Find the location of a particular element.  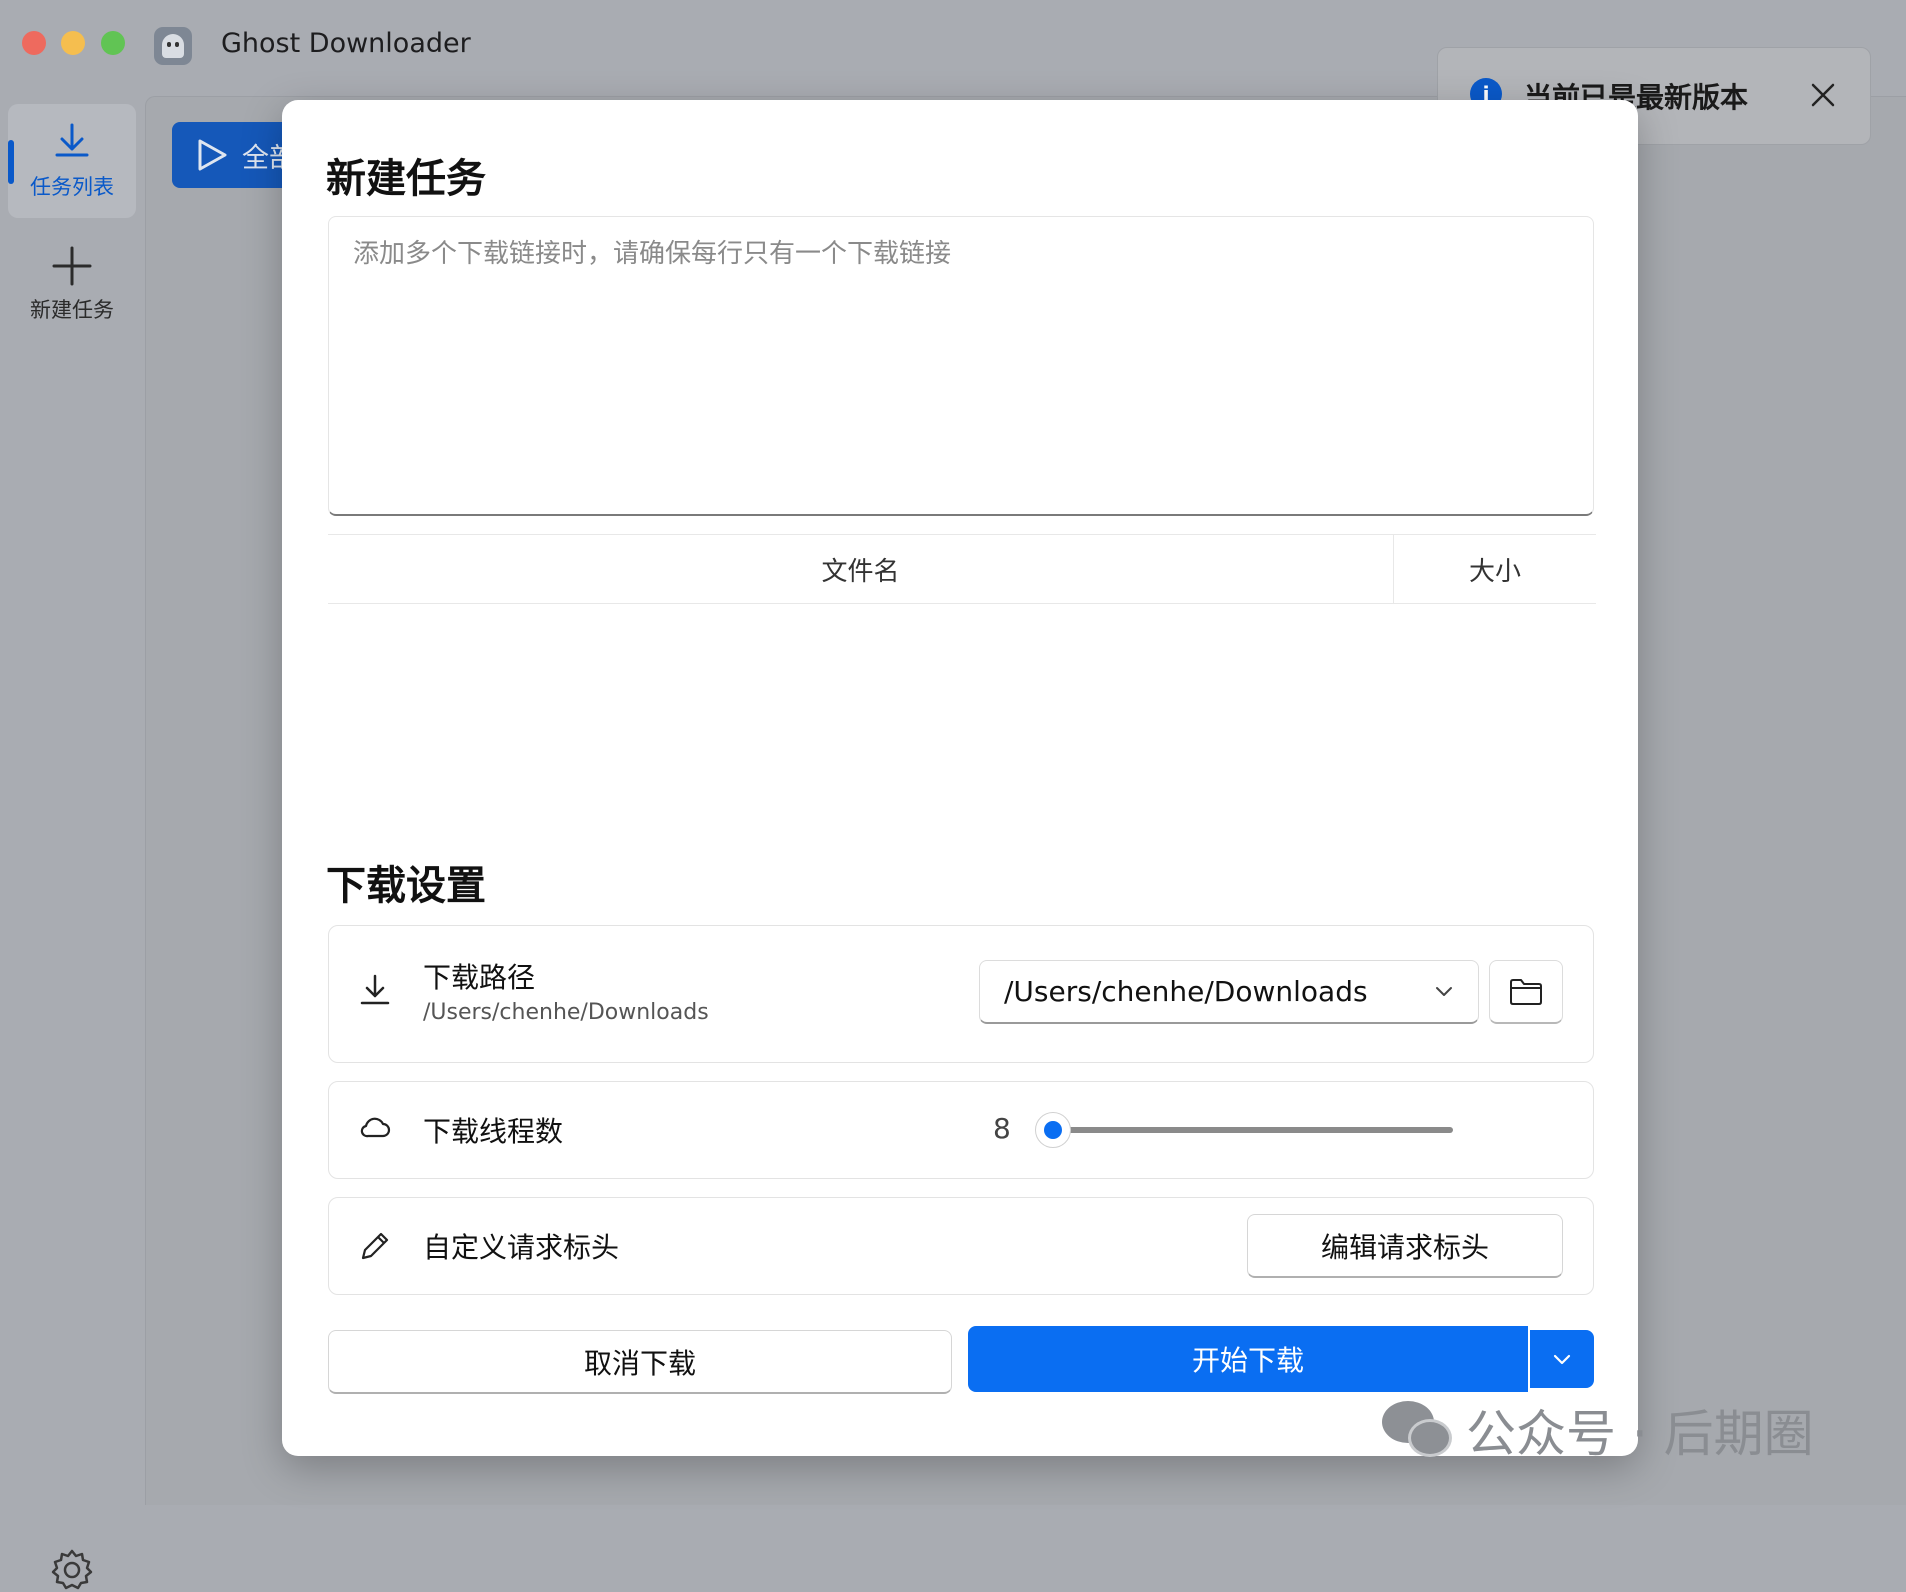

close-window-button is located at coordinates (34, 43).